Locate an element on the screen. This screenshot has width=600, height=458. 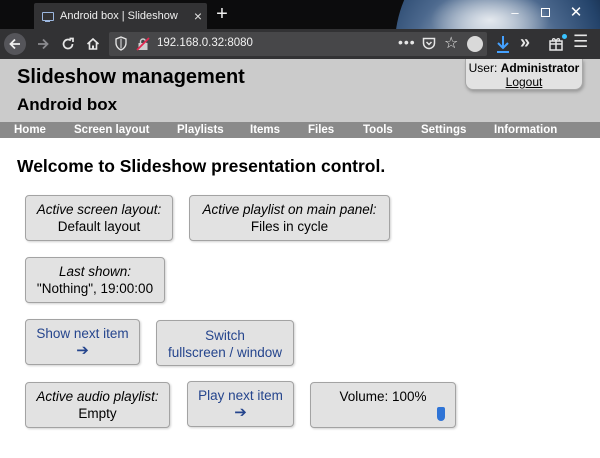
switch-label-line2: fullscreen / window is located at coordinates (225, 352).